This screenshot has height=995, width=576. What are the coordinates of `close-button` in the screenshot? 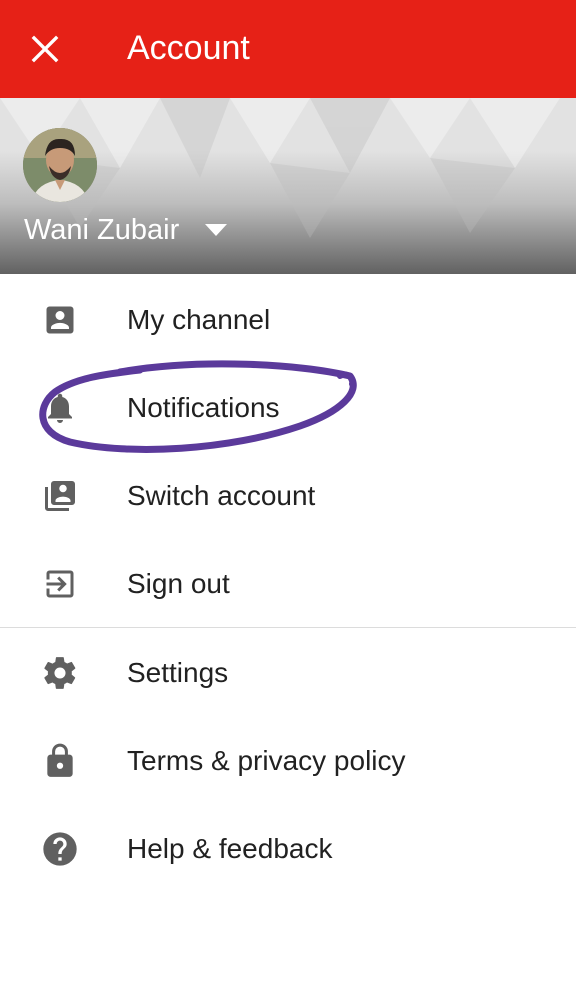 It's located at (45, 49).